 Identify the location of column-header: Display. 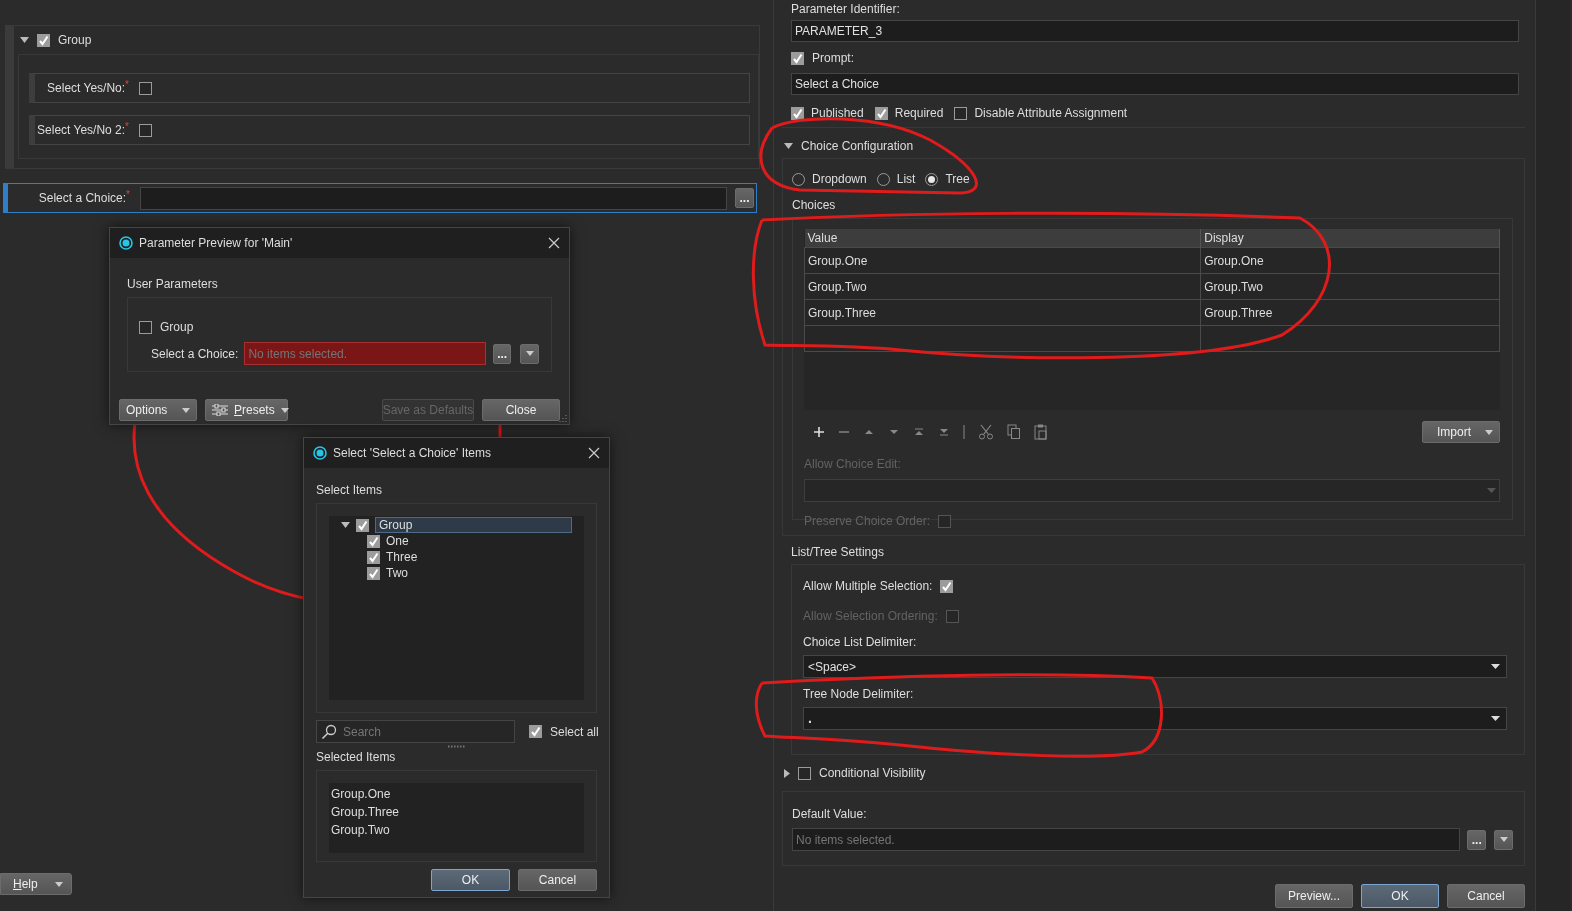
(1350, 238).